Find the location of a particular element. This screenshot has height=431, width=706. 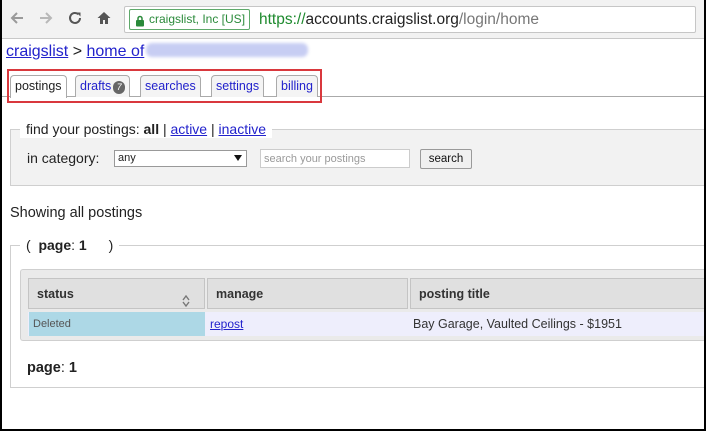

tab-searches: searches is located at coordinates (170, 86).